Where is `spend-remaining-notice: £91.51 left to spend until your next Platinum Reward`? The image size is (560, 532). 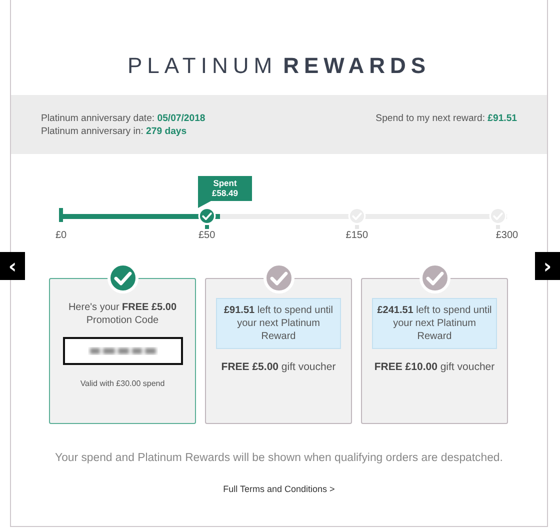 spend-remaining-notice: £91.51 left to spend until your next Platinum Reward is located at coordinates (278, 323).